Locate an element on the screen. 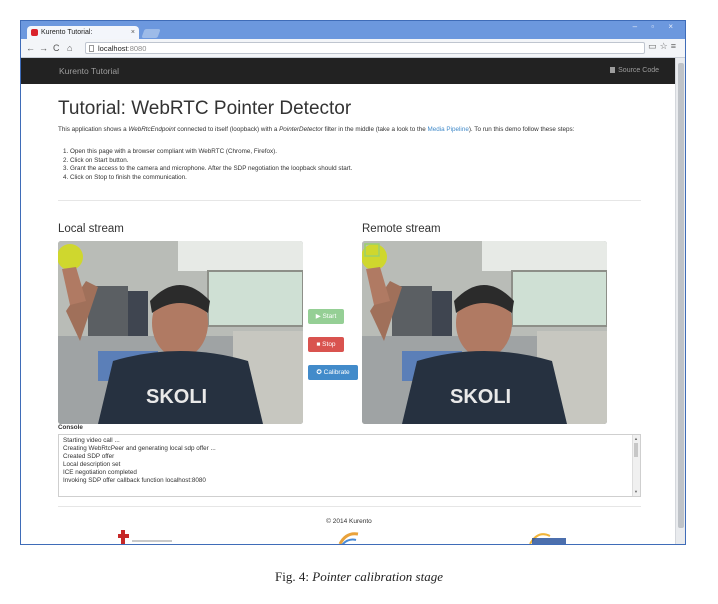 This screenshot has height=604, width=718. footer-copyright: © 2014 Kurento is located at coordinates (349, 521).